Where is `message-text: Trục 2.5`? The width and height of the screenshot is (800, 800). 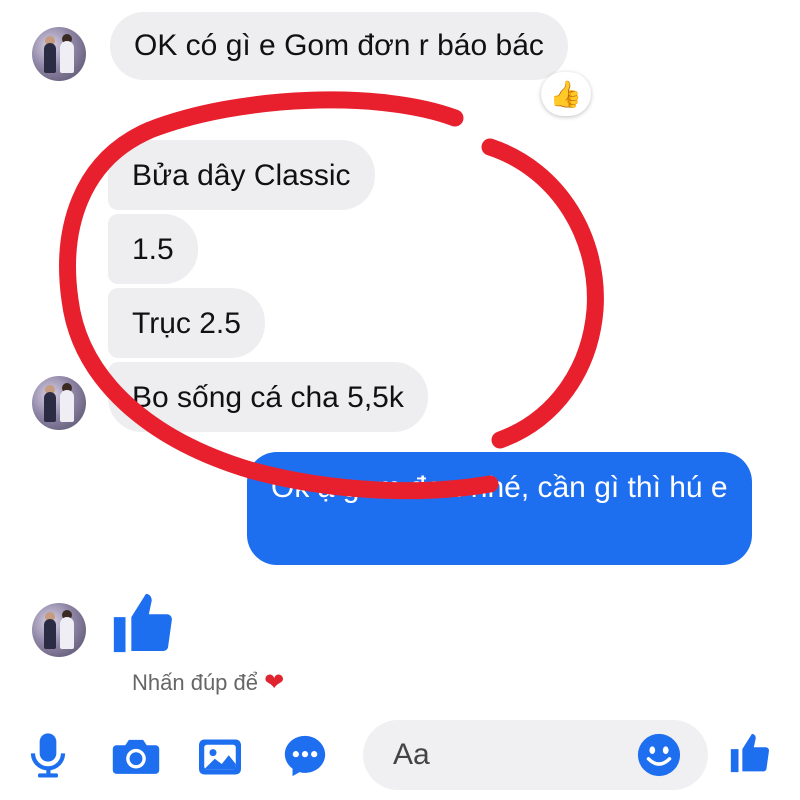
message-text: Trục 2.5 is located at coordinates (186, 323).